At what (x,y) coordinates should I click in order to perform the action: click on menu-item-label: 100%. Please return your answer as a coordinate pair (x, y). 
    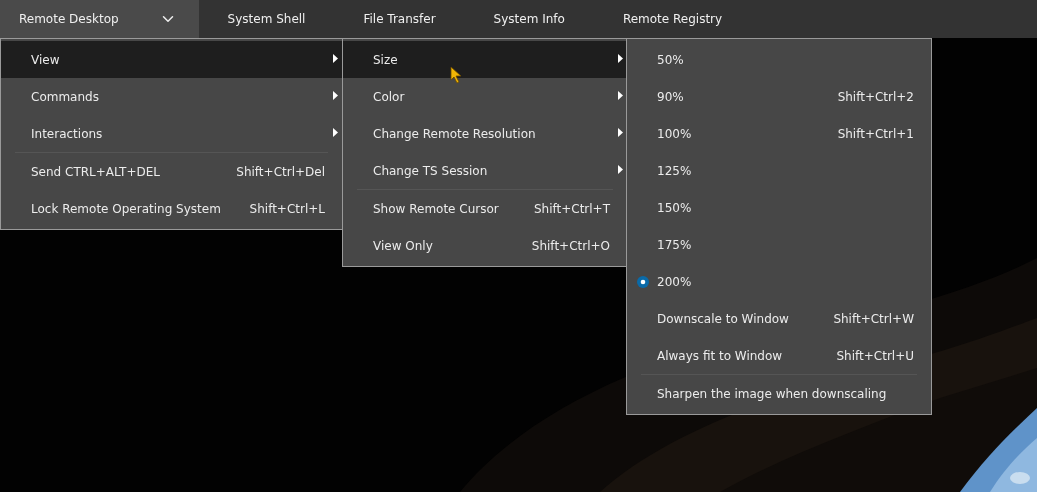
    Looking at the image, I should click on (675, 133).